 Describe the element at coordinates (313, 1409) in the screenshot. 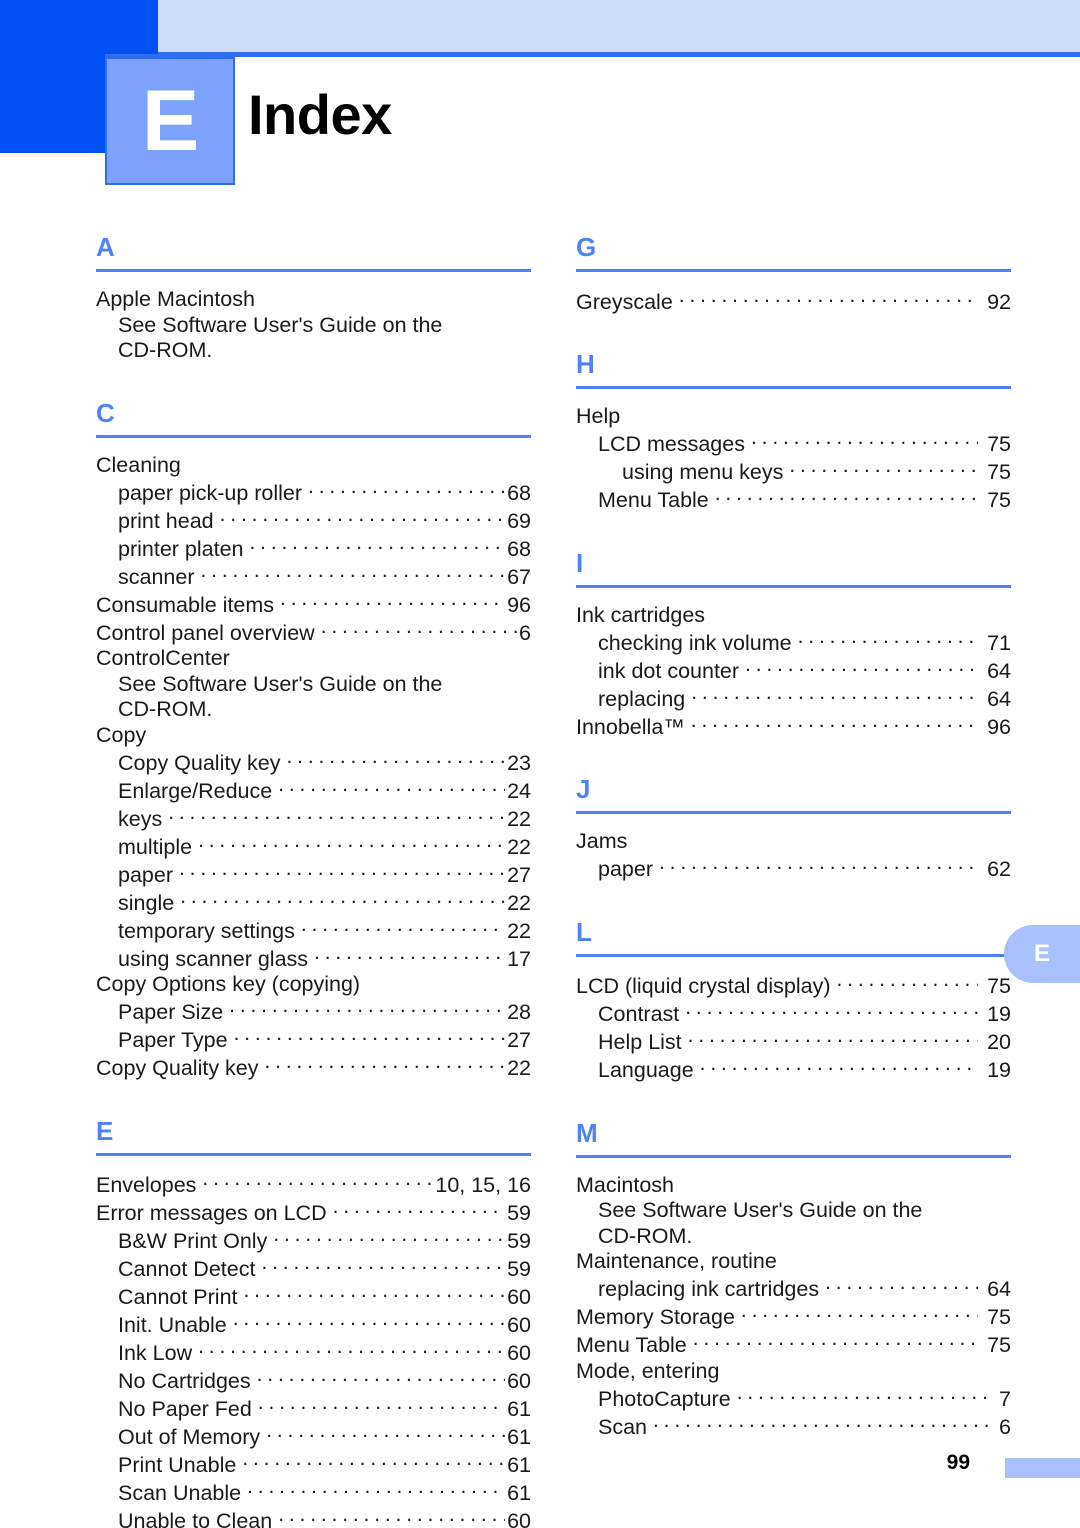

I see `index-entry: No Paper Fed 61` at that location.